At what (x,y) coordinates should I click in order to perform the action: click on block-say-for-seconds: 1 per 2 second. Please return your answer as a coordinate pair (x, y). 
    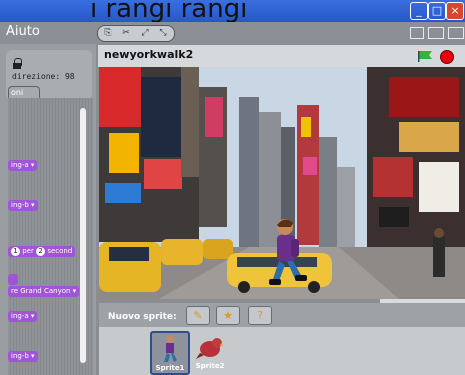
    Looking at the image, I should click on (42, 251).